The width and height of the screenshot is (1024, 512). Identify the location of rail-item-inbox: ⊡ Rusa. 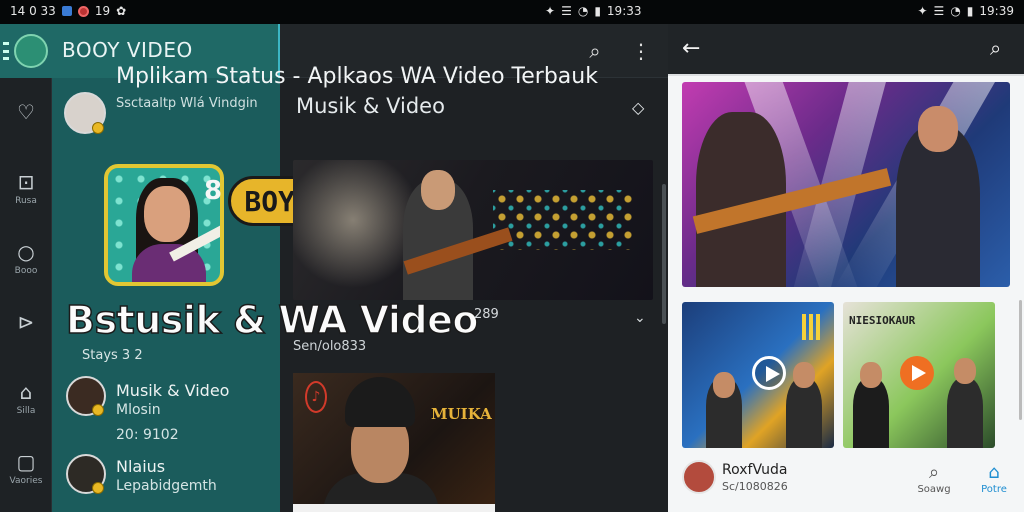
(26, 188).